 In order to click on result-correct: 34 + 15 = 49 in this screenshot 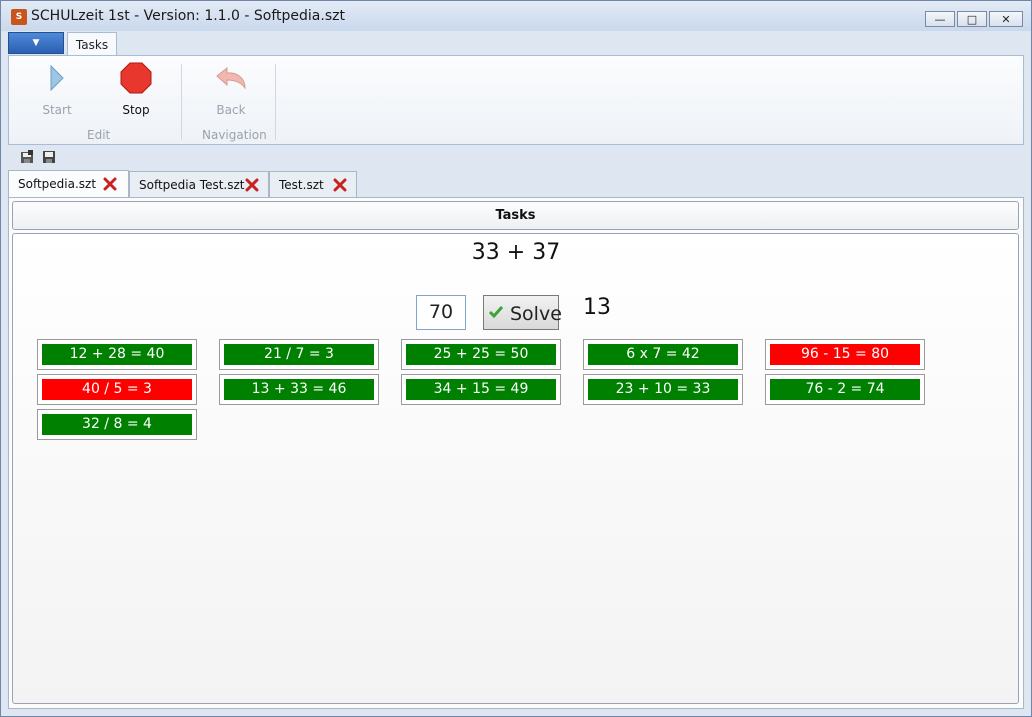, I will do `click(481, 389)`.